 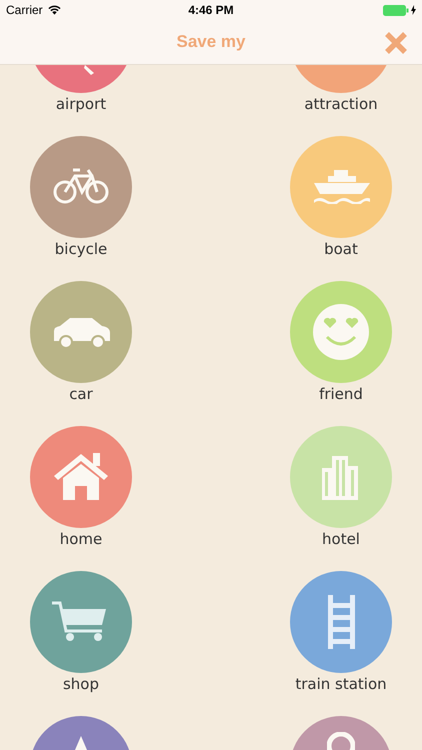 What do you see at coordinates (341, 394) in the screenshot?
I see `category-label: friend` at bounding box center [341, 394].